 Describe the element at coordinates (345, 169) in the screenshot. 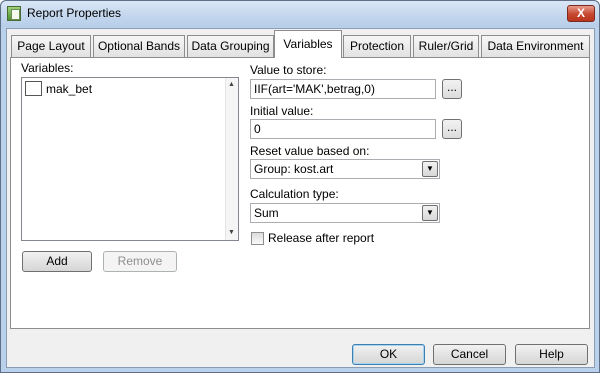

I see `reset-value-dropdown: Group: kost.art ▼` at that location.